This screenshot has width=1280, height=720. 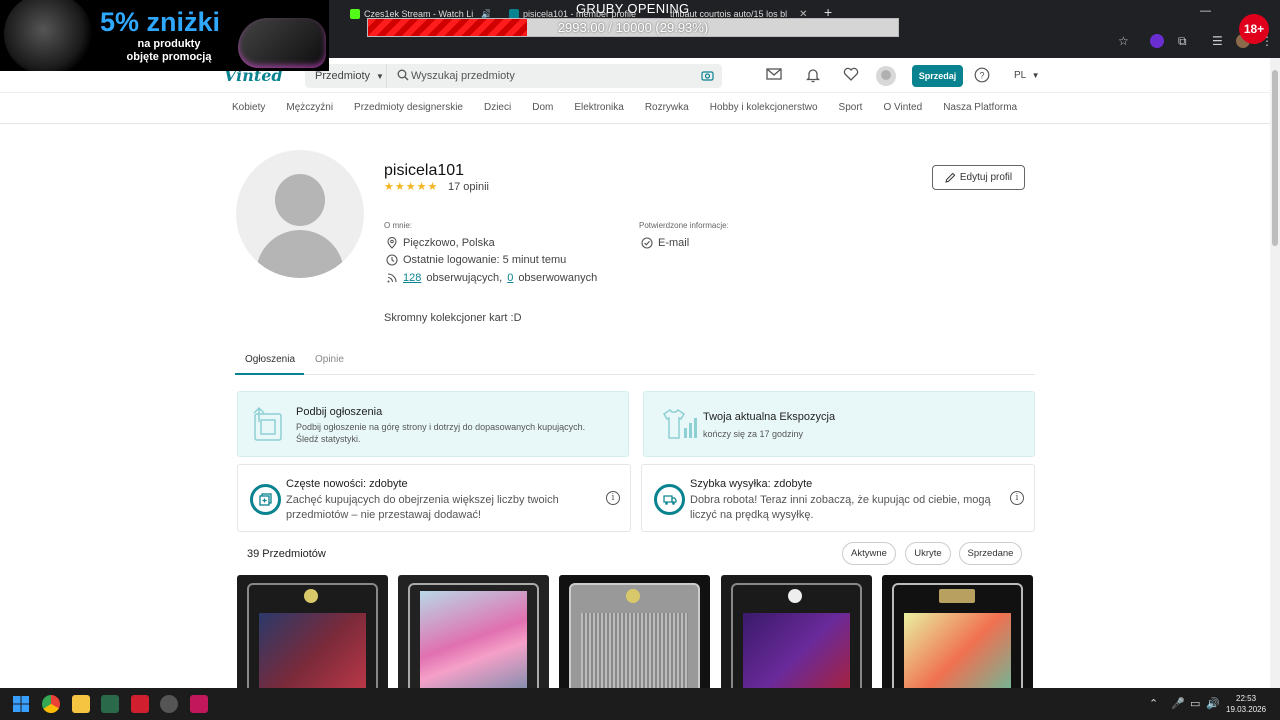 What do you see at coordinates (635, 123) in the screenshot?
I see `catnav-divider` at bounding box center [635, 123].